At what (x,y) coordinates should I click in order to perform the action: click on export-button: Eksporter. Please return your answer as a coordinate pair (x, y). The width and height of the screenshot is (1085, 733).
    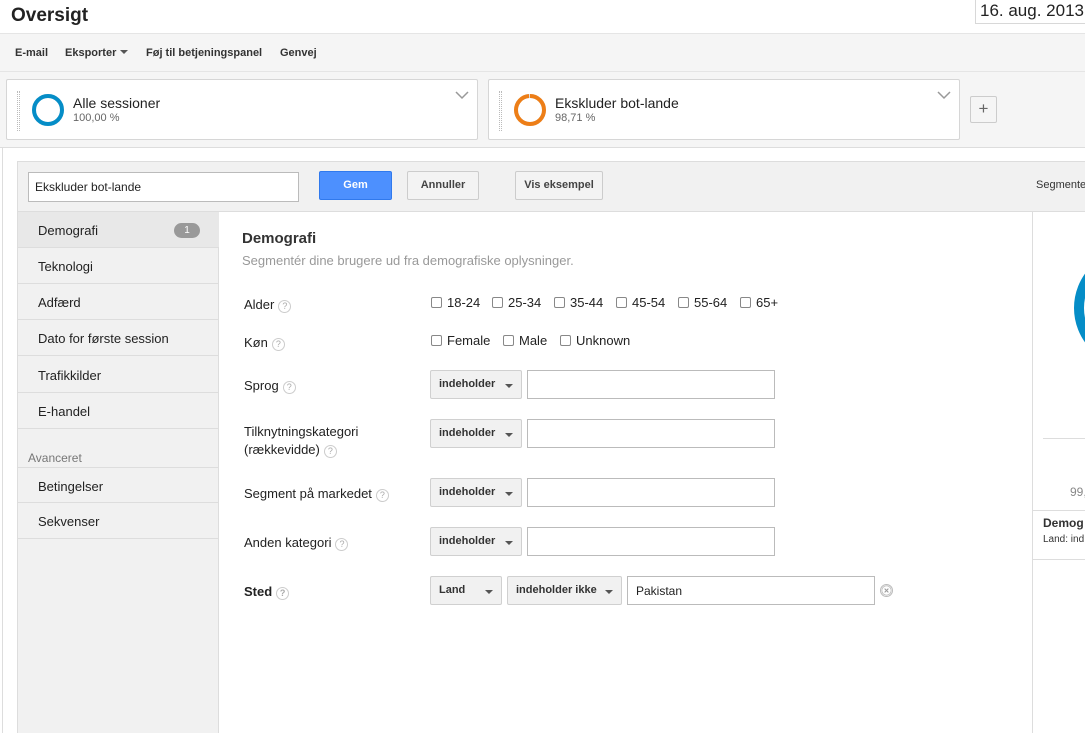
    Looking at the image, I should click on (97, 53).